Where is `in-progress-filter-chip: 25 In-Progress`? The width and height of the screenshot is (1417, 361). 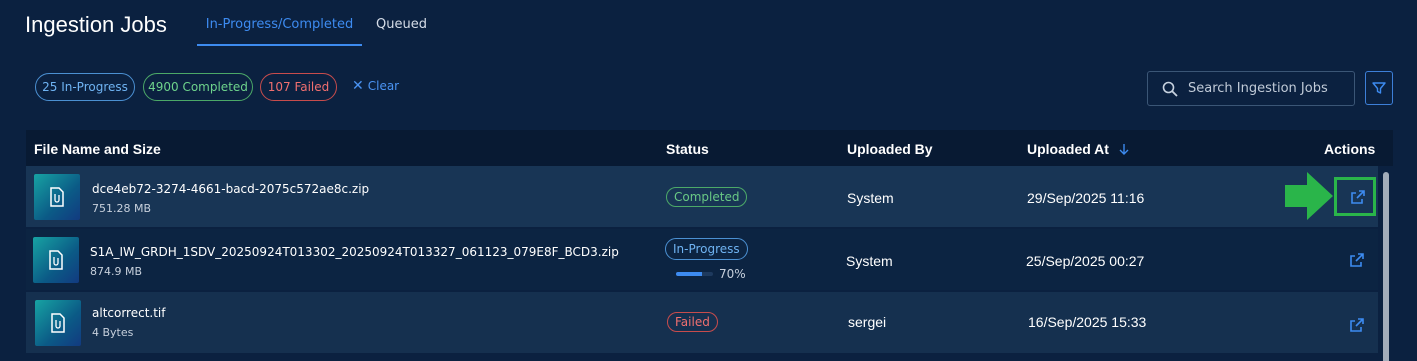
in-progress-filter-chip: 25 In-Progress is located at coordinates (85, 87).